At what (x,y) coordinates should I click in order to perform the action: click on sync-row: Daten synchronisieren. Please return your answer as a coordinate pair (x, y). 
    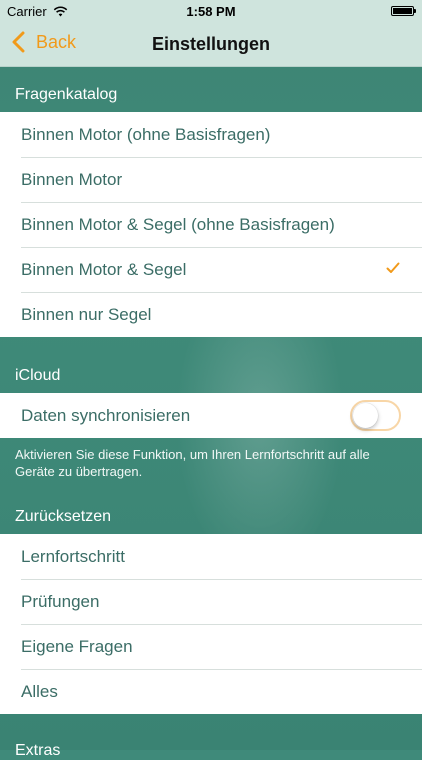
    Looking at the image, I should click on (211, 415).